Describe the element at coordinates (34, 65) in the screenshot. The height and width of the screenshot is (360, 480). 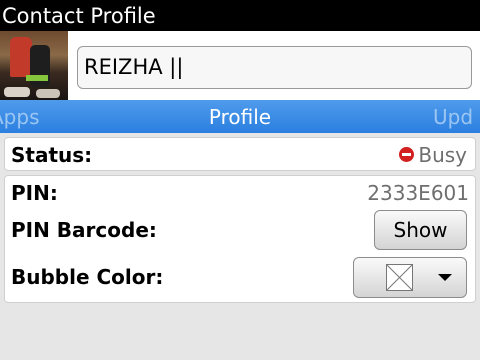
I see `contact-avatar` at that location.